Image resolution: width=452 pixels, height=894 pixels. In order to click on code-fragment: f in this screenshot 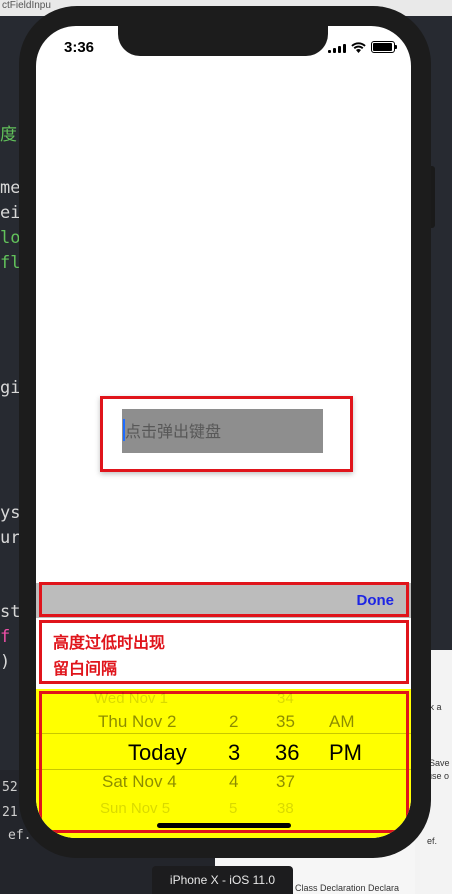, I will do `click(5, 637)`.